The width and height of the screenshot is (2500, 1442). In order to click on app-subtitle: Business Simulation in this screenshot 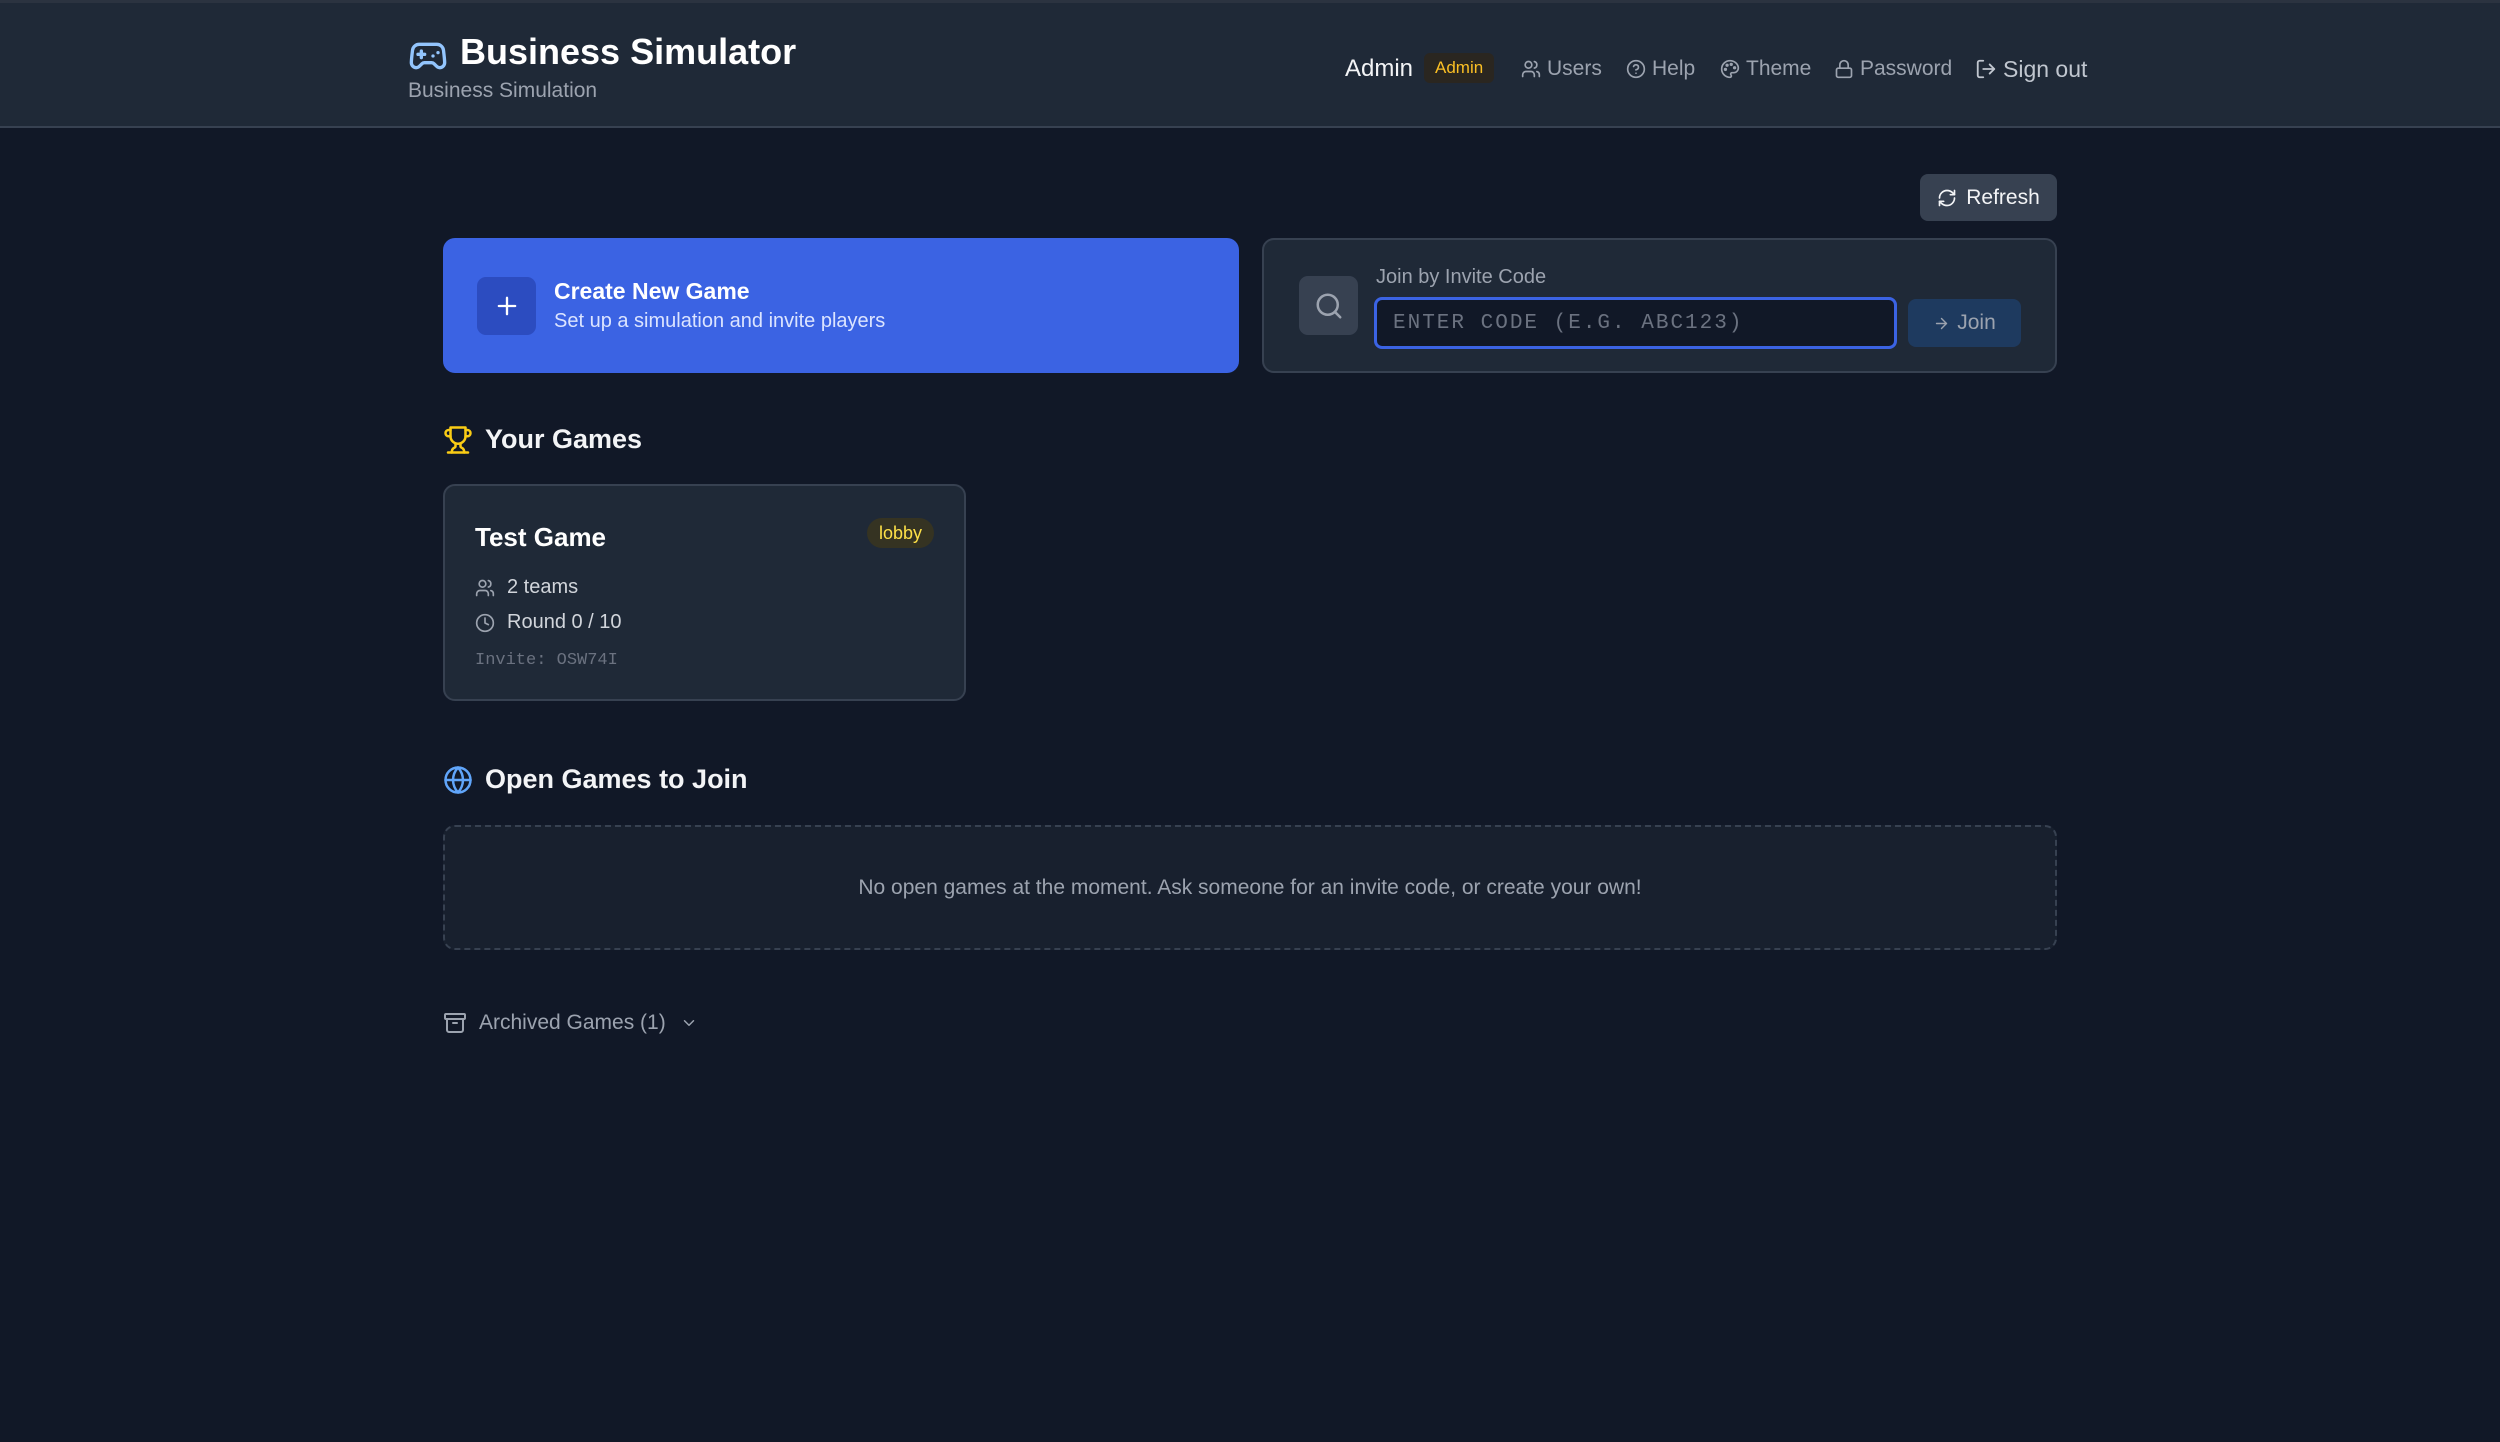, I will do `click(503, 90)`.